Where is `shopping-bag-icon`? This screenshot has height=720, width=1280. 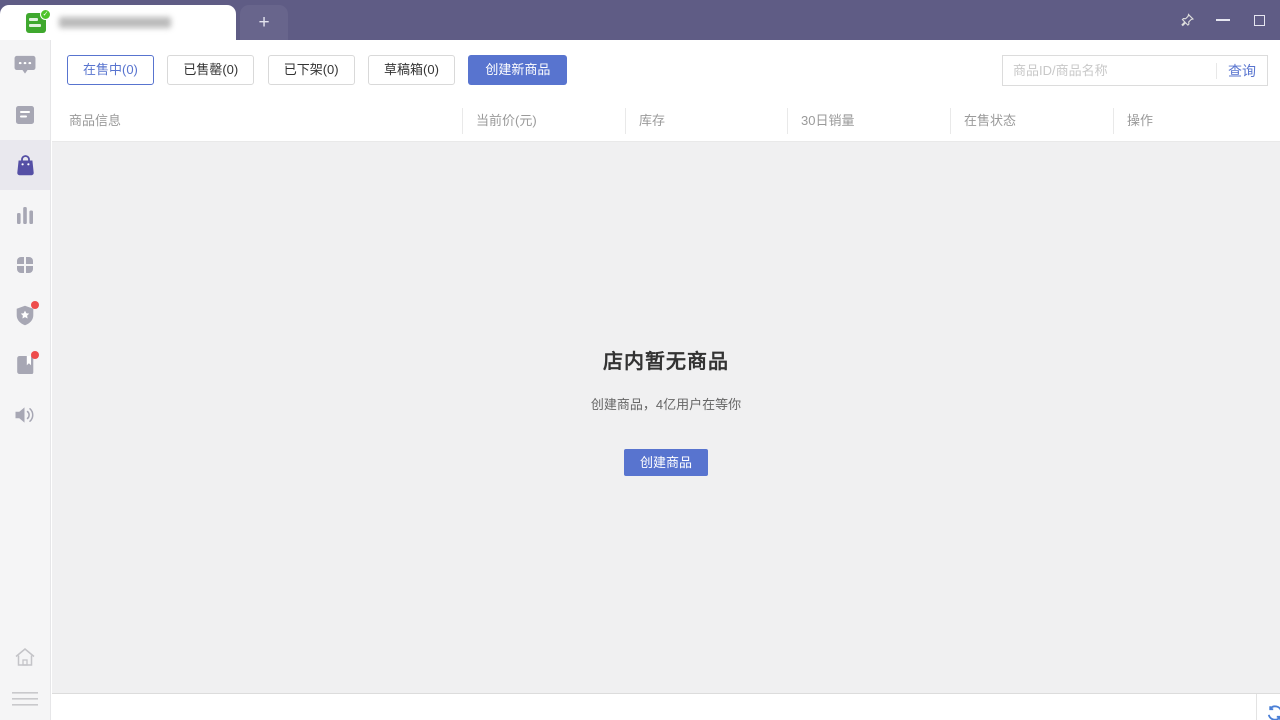 shopping-bag-icon is located at coordinates (25, 165).